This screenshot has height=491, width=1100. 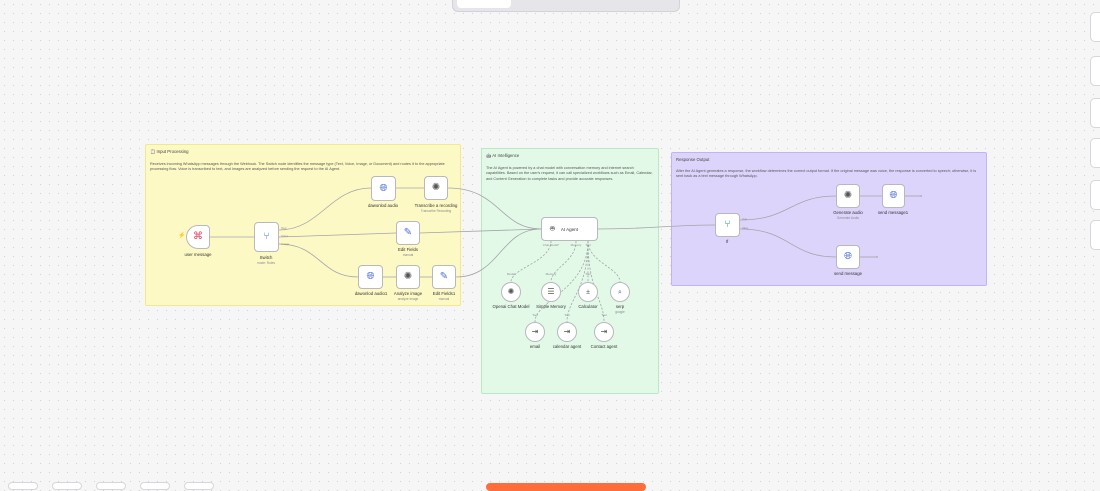 What do you see at coordinates (566, 6) in the screenshot?
I see `canvas-top-tabs` at bounding box center [566, 6].